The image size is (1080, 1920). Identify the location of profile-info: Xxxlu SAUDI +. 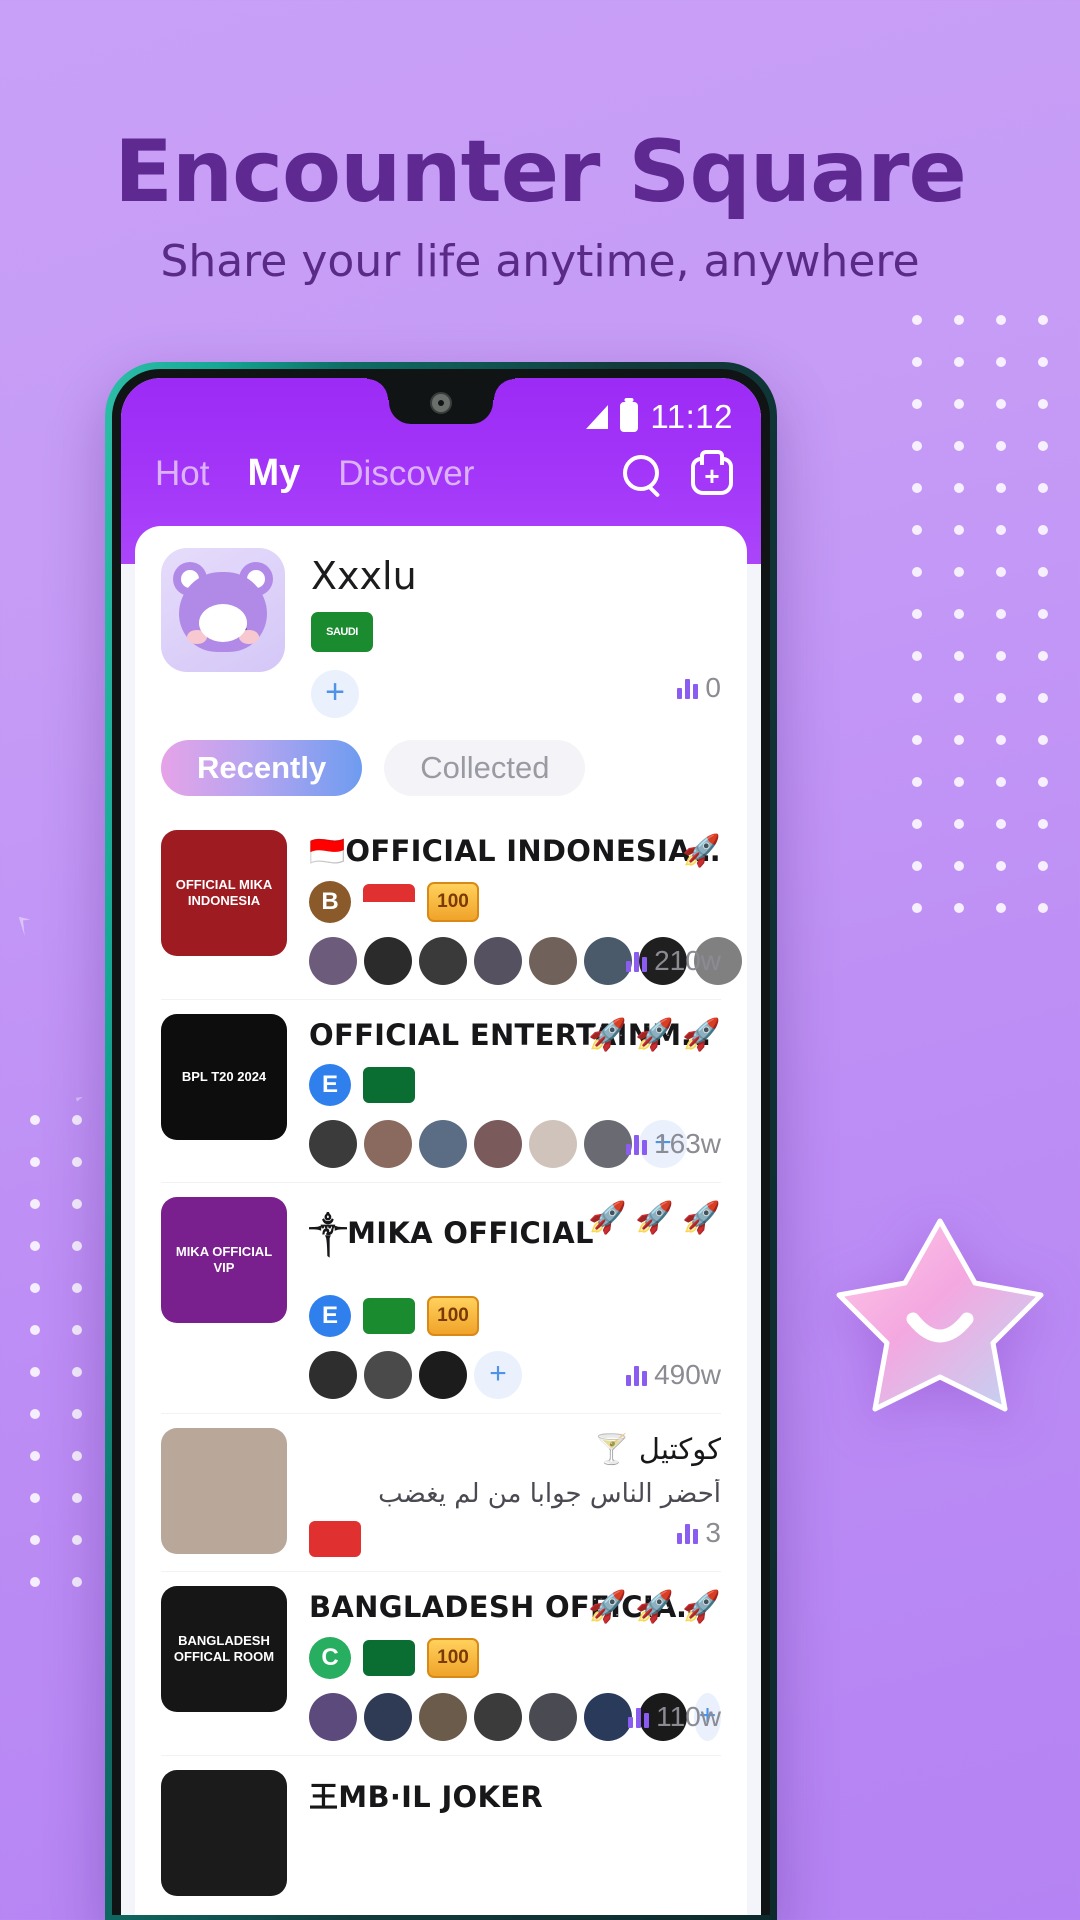
(481, 633).